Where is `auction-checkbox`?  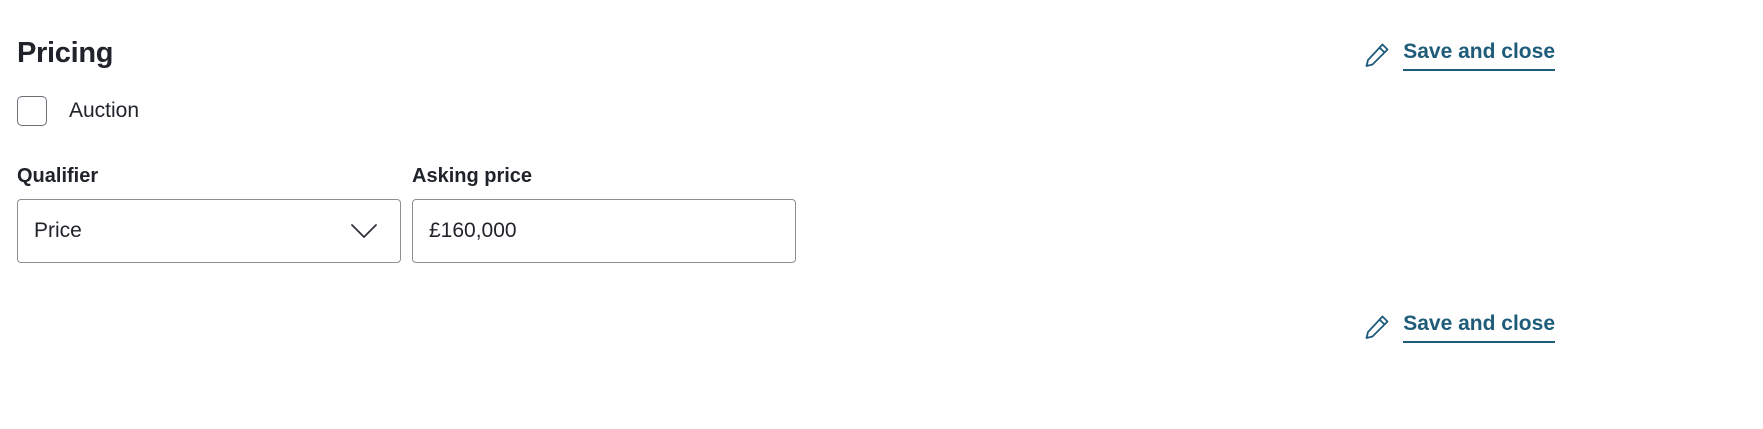
auction-checkbox is located at coordinates (32, 111).